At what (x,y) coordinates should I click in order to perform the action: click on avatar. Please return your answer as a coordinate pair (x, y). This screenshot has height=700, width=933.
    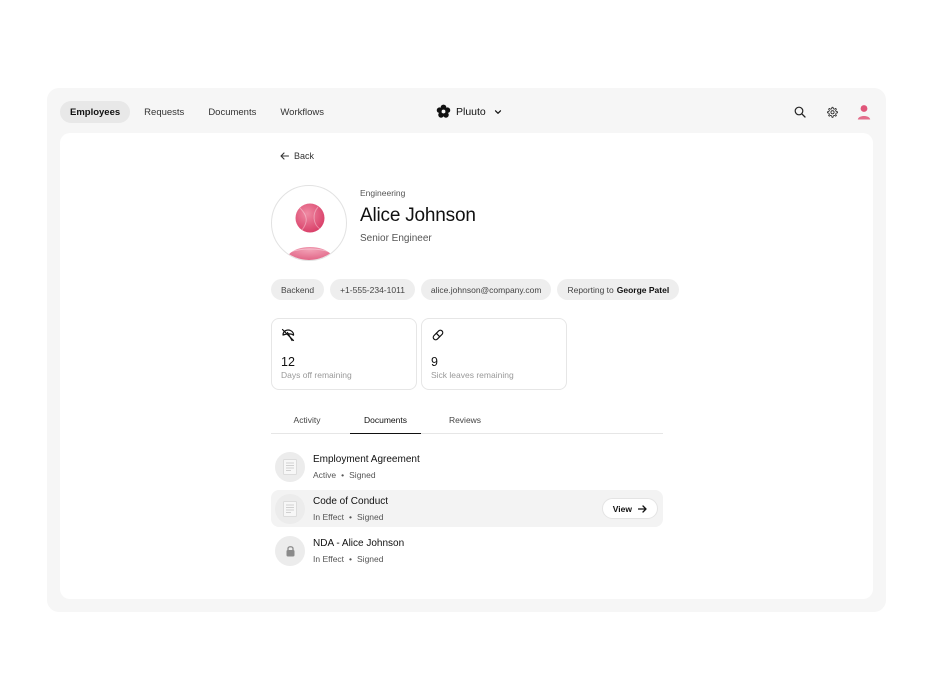
    Looking at the image, I should click on (864, 112).